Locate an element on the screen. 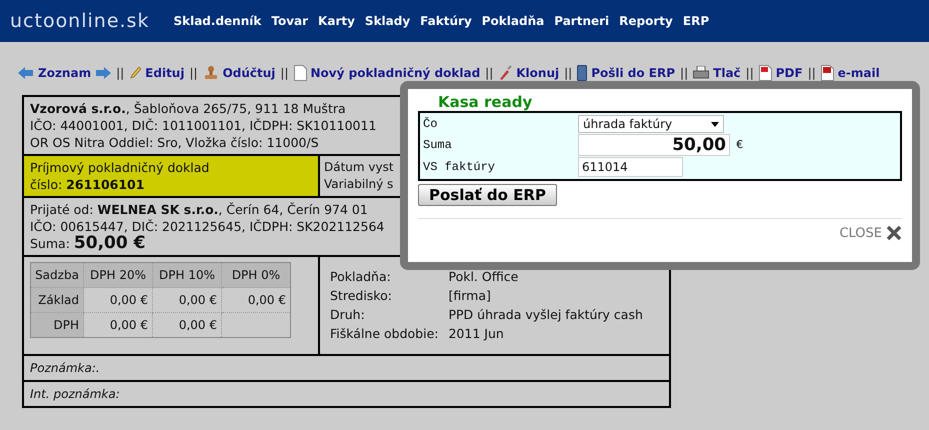  column-header: Sadzba is located at coordinates (57, 275).